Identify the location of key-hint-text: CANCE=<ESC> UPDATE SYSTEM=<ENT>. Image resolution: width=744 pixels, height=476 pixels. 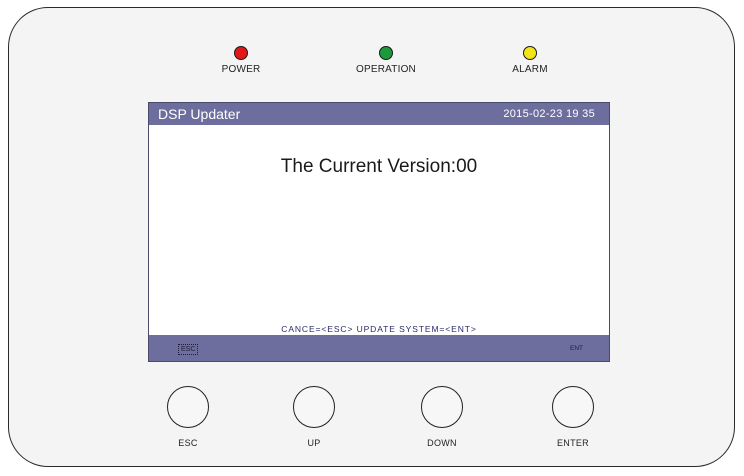
(379, 329).